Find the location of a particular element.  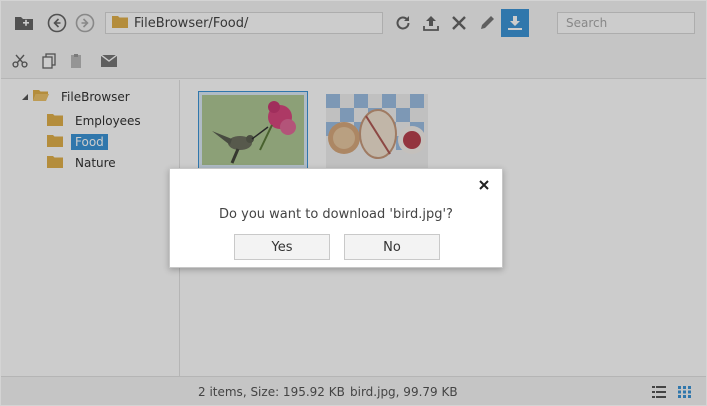

dialog-close-button is located at coordinates (484, 185).